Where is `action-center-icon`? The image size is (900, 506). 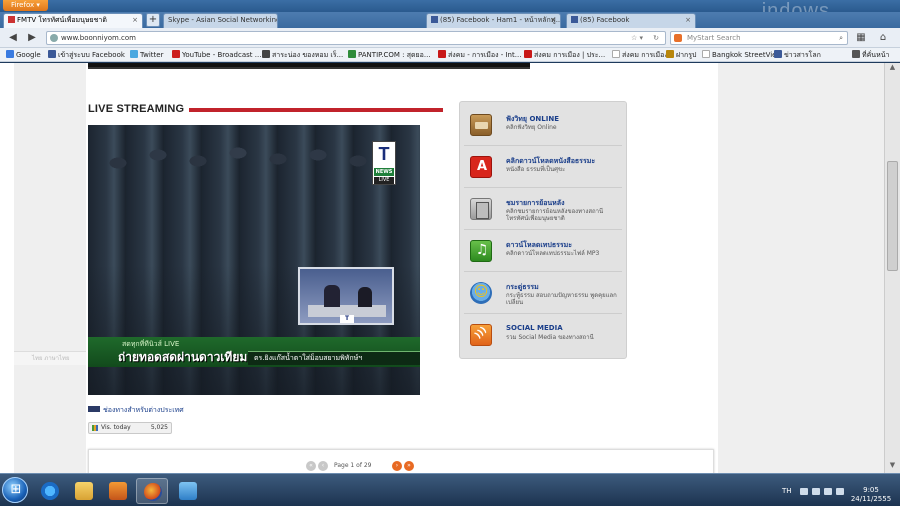 action-center-icon is located at coordinates (840, 491).